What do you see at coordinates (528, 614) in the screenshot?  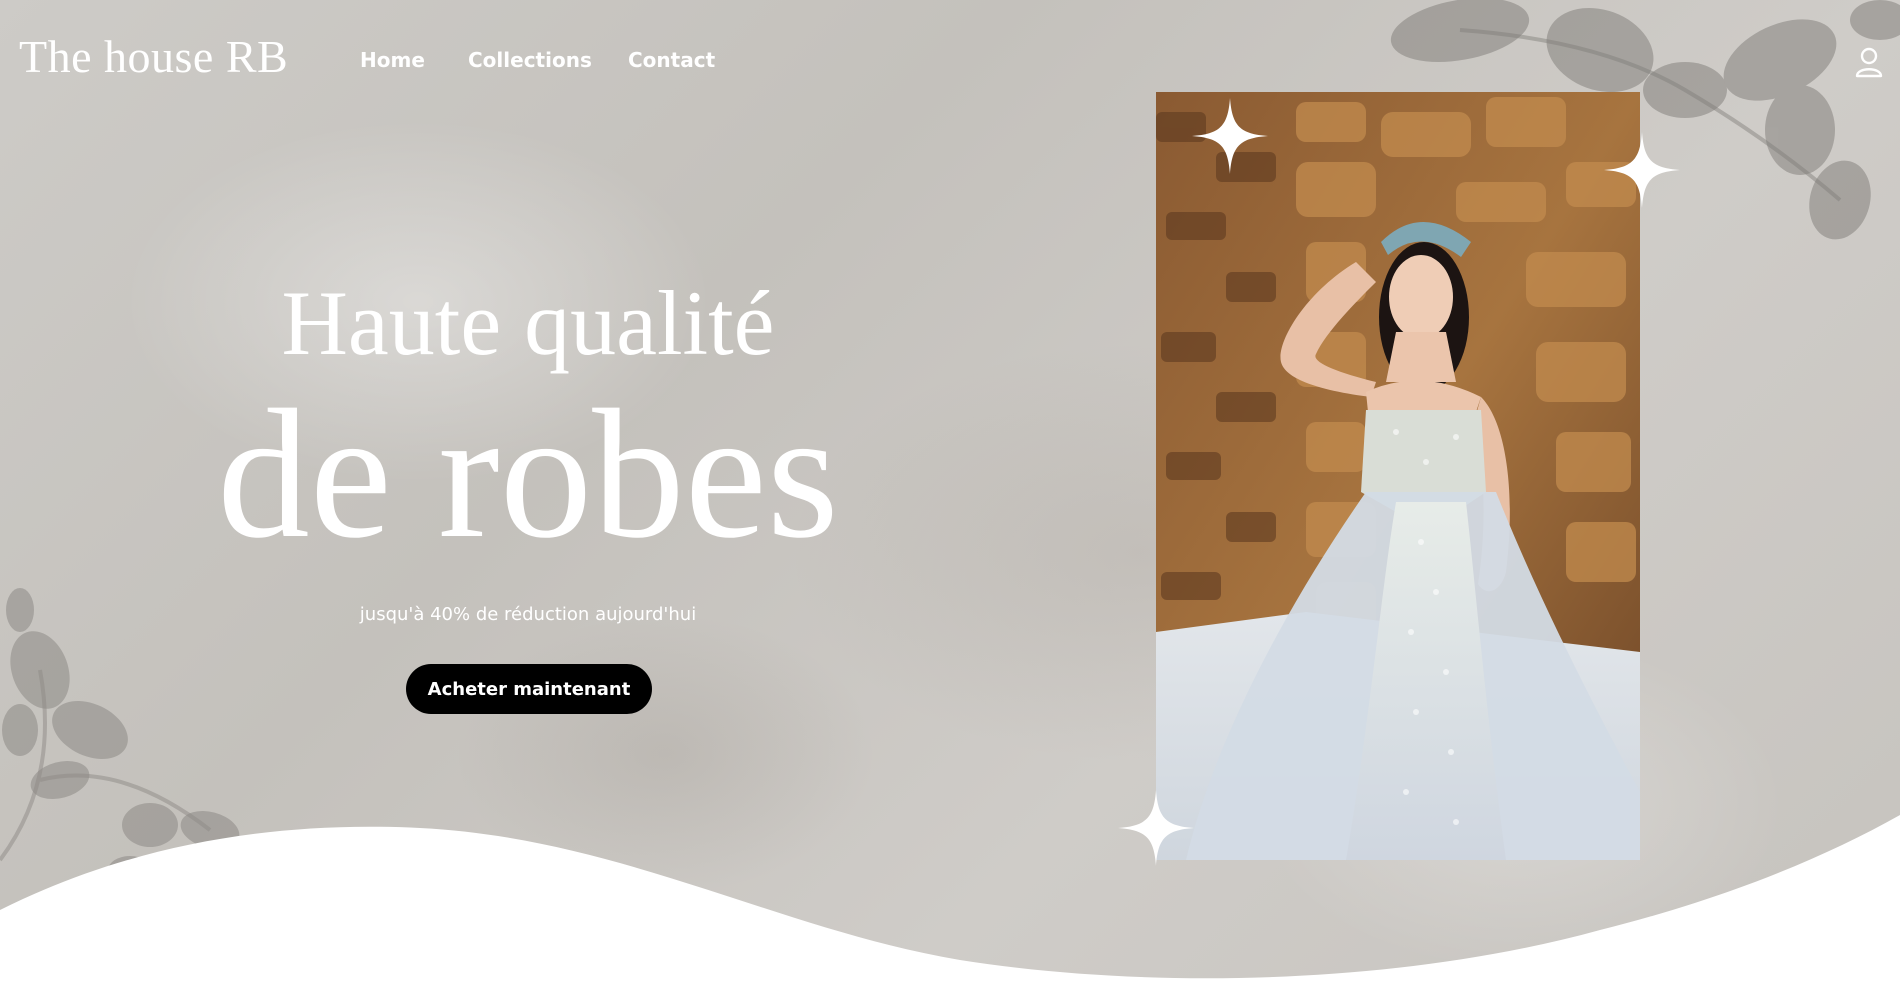 I see `promo-text: jusqu'à 40% de réduction aujourd'hui` at bounding box center [528, 614].